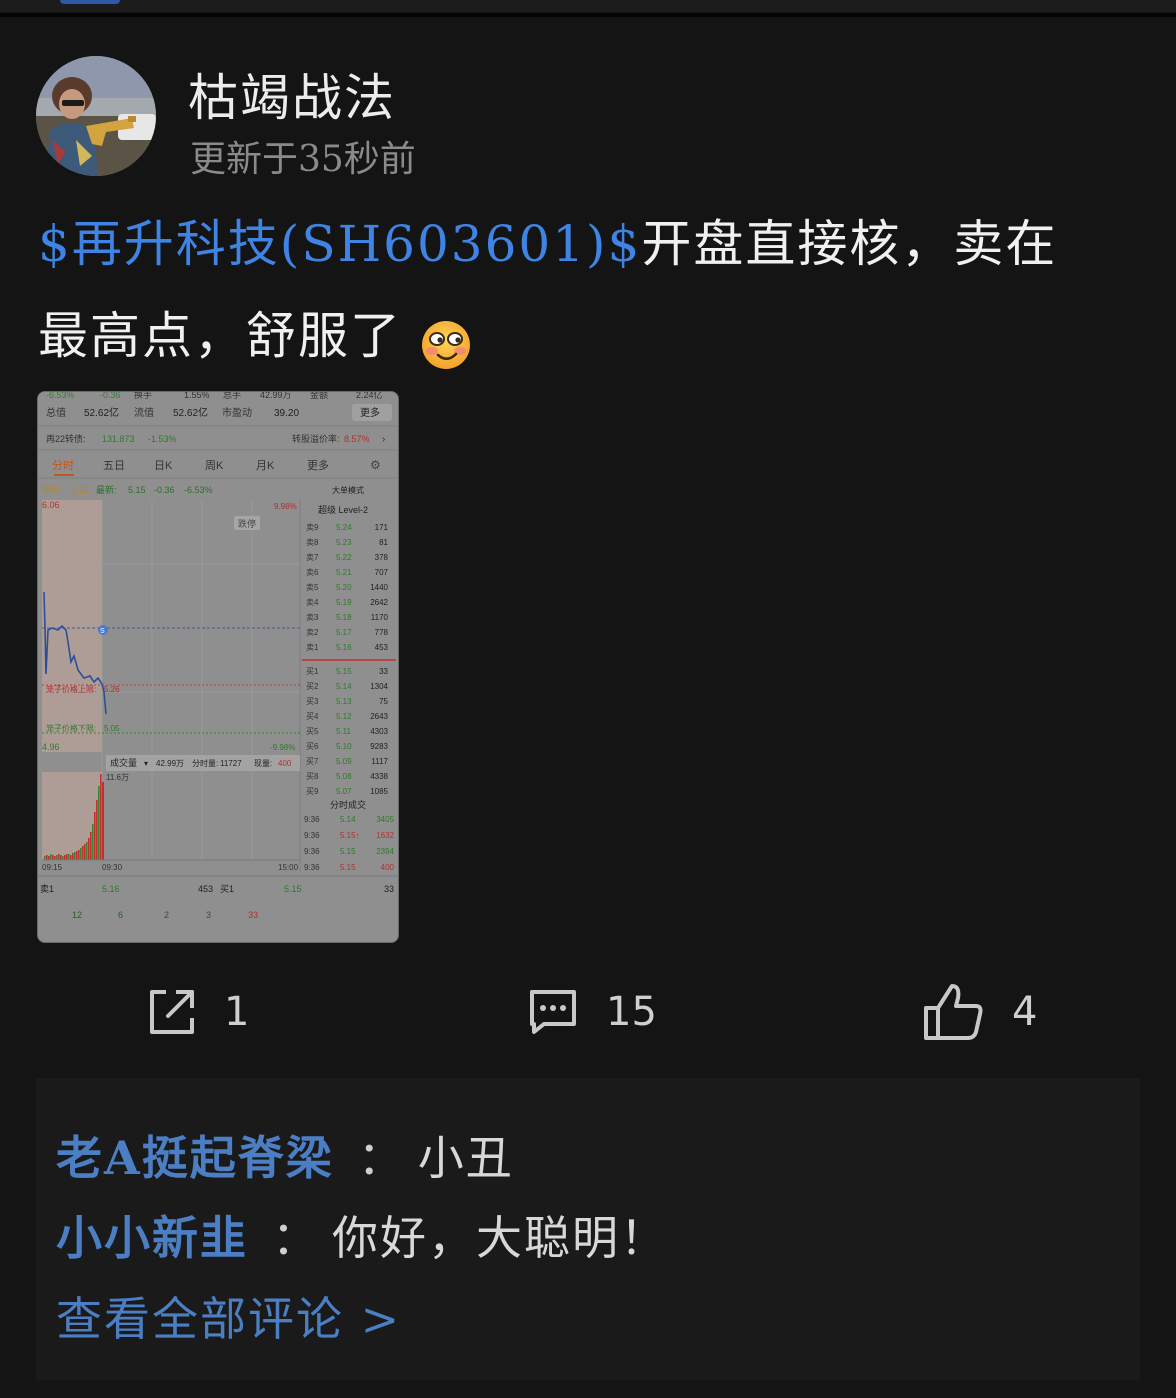 The height and width of the screenshot is (1398, 1176). I want to click on thumb-axis-pct-low: -9.98%, so click(282, 747).